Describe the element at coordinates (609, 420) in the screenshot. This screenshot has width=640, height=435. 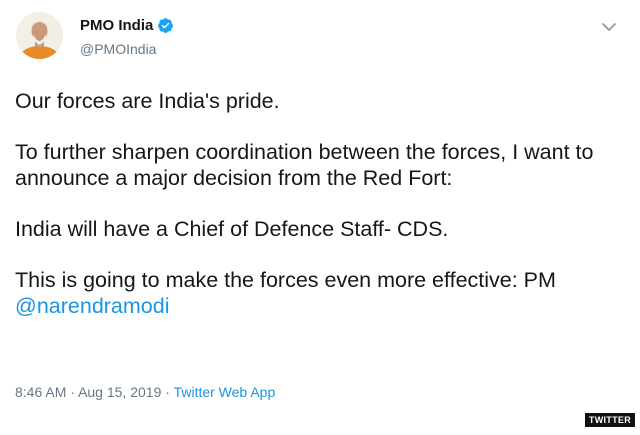
I see `twitter-watermark: TWITTER` at that location.